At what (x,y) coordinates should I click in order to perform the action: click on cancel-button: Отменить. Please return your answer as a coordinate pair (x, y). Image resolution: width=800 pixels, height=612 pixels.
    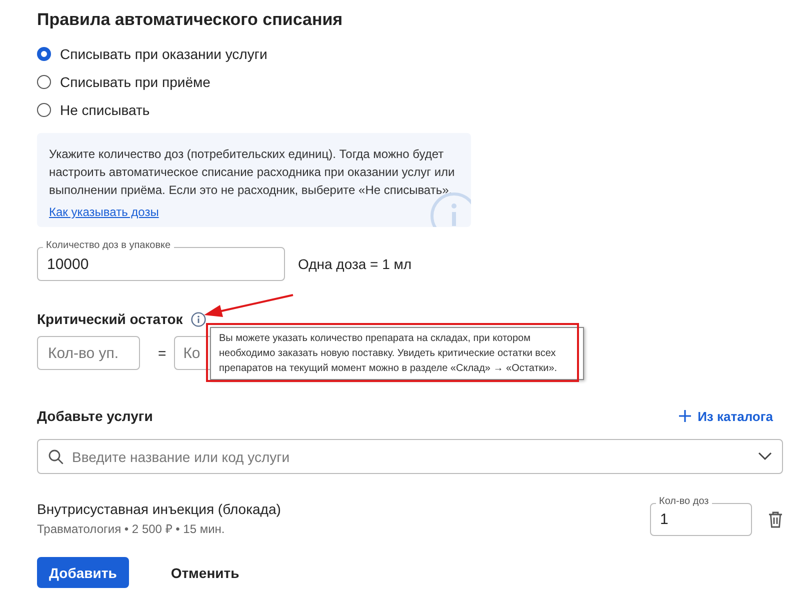
    Looking at the image, I should click on (205, 572).